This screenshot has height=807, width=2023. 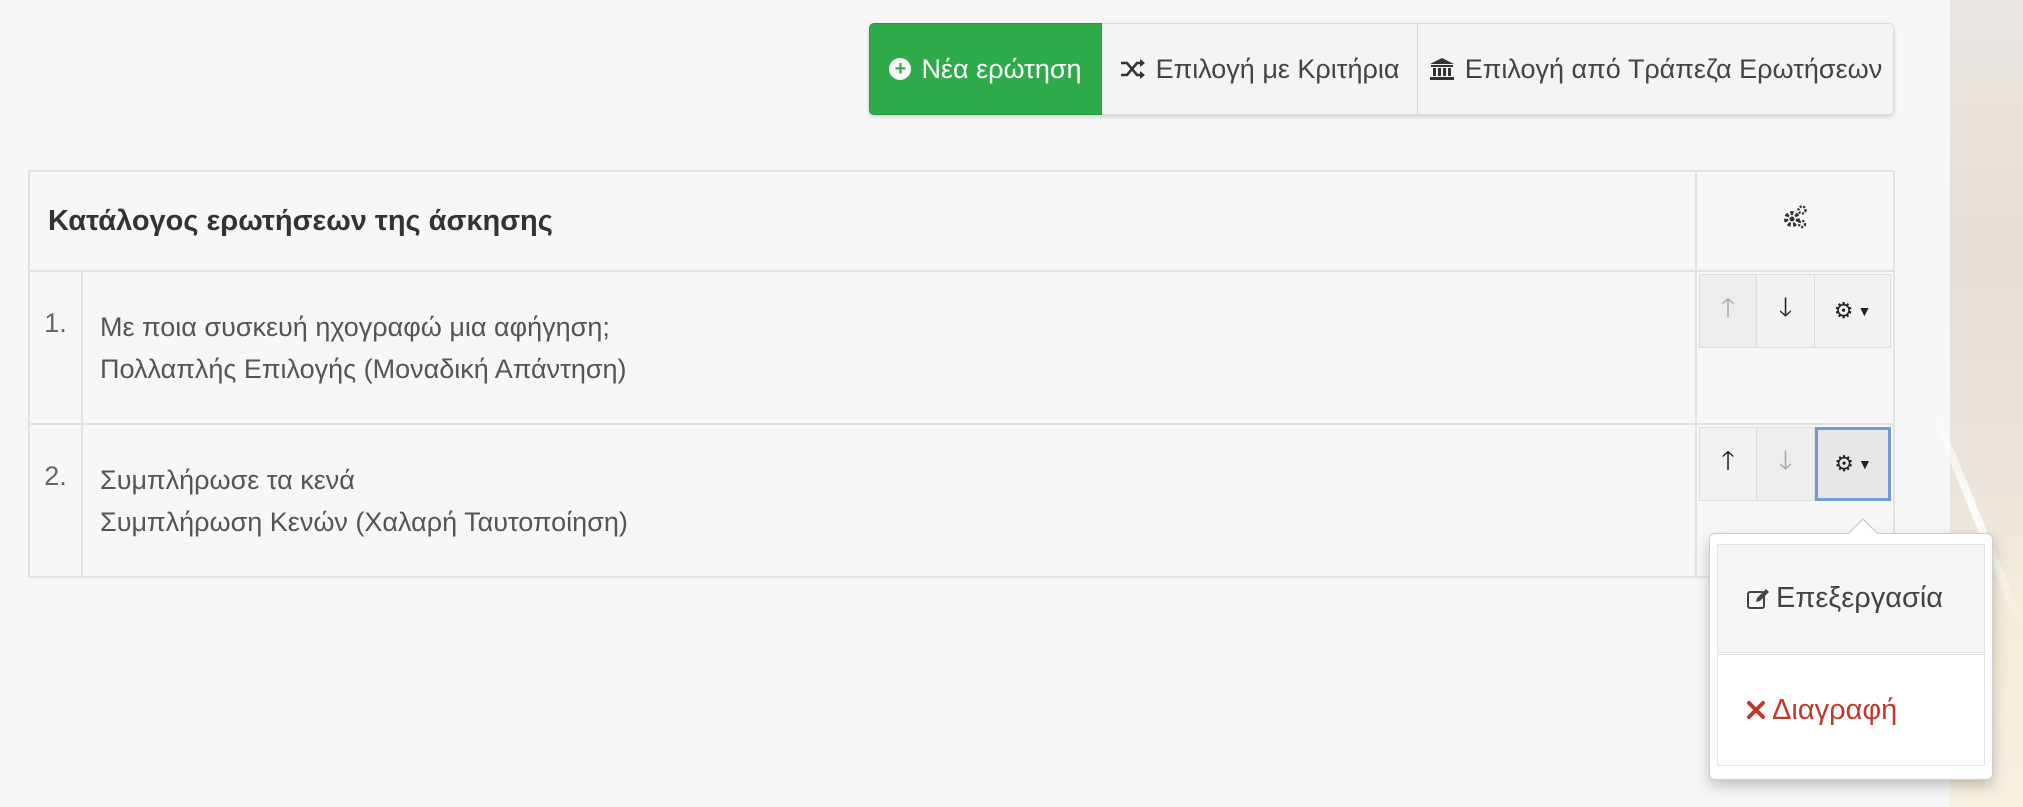 I want to click on edit-menu-item: Επεξεργασία, so click(x=1851, y=598).